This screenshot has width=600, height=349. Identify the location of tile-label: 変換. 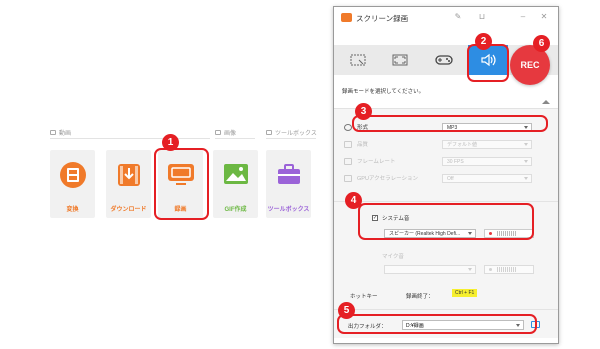
(72, 210).